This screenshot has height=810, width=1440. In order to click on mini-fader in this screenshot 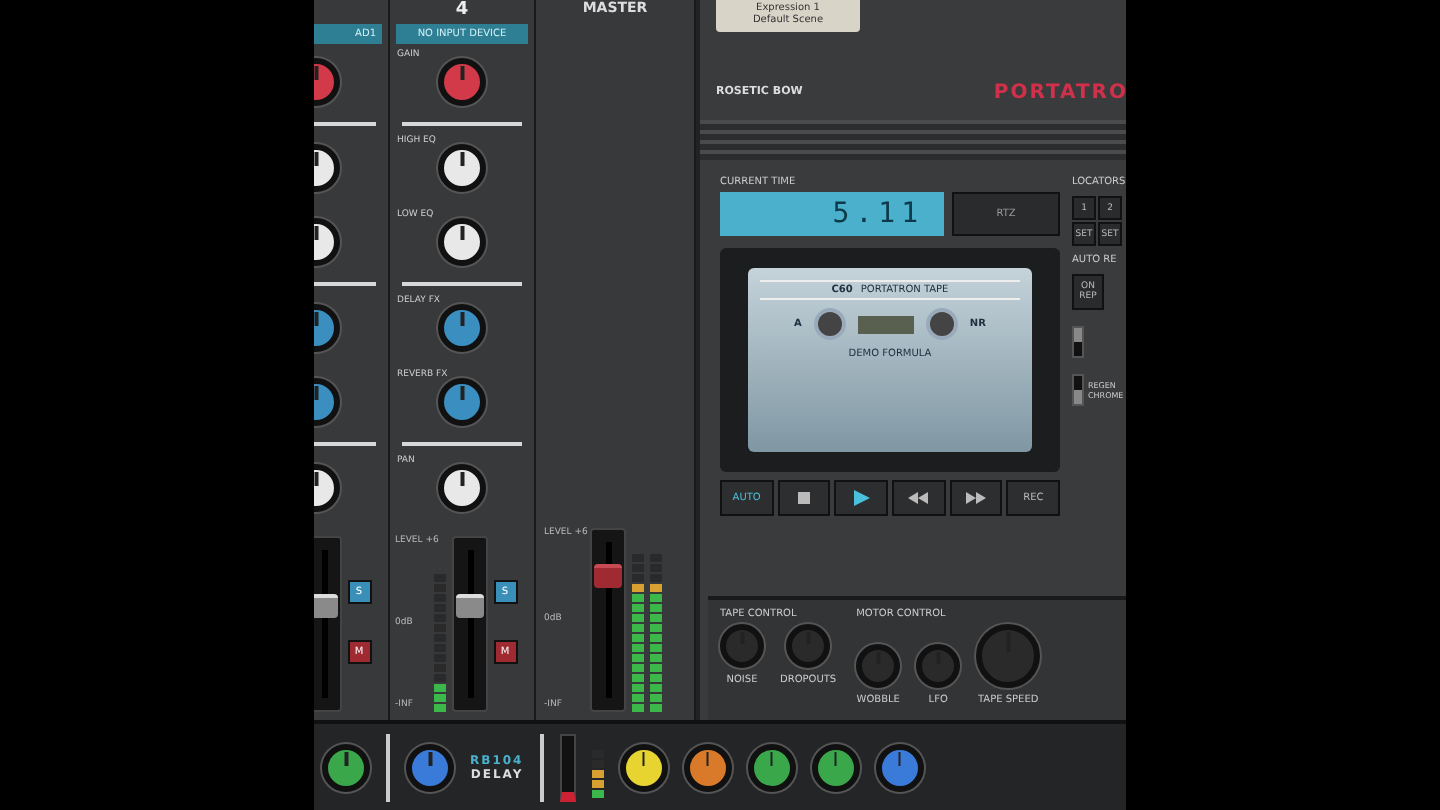, I will do `click(567, 767)`.